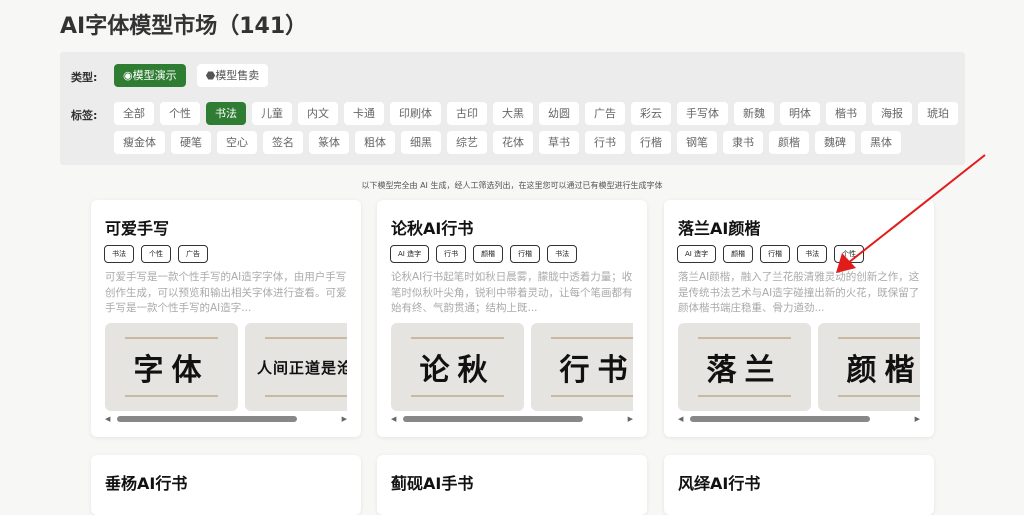 The height and width of the screenshot is (515, 1024). Describe the element at coordinates (911, 213) in the screenshot. I see `red-arrow-annotation` at that location.